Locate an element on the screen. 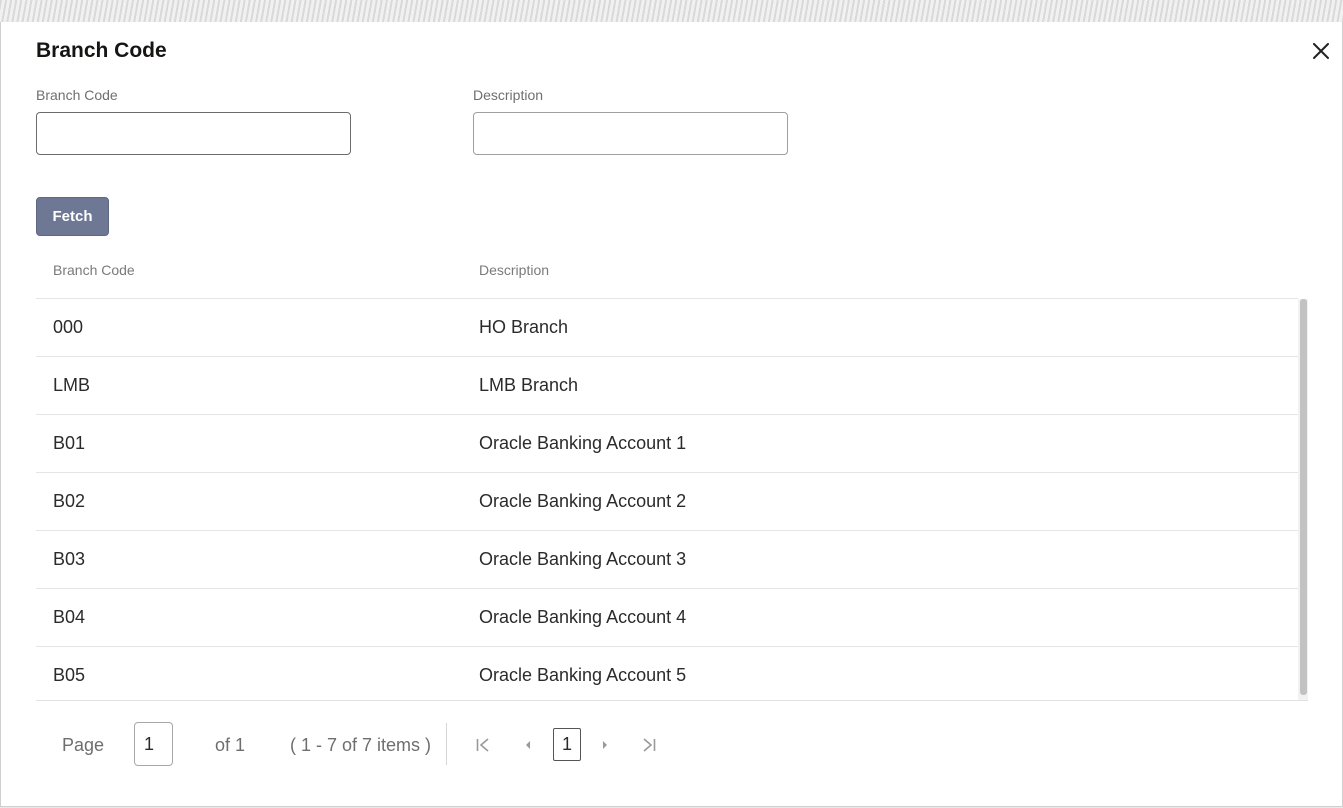  table-row: LMB LMB Branch is located at coordinates (667, 386).